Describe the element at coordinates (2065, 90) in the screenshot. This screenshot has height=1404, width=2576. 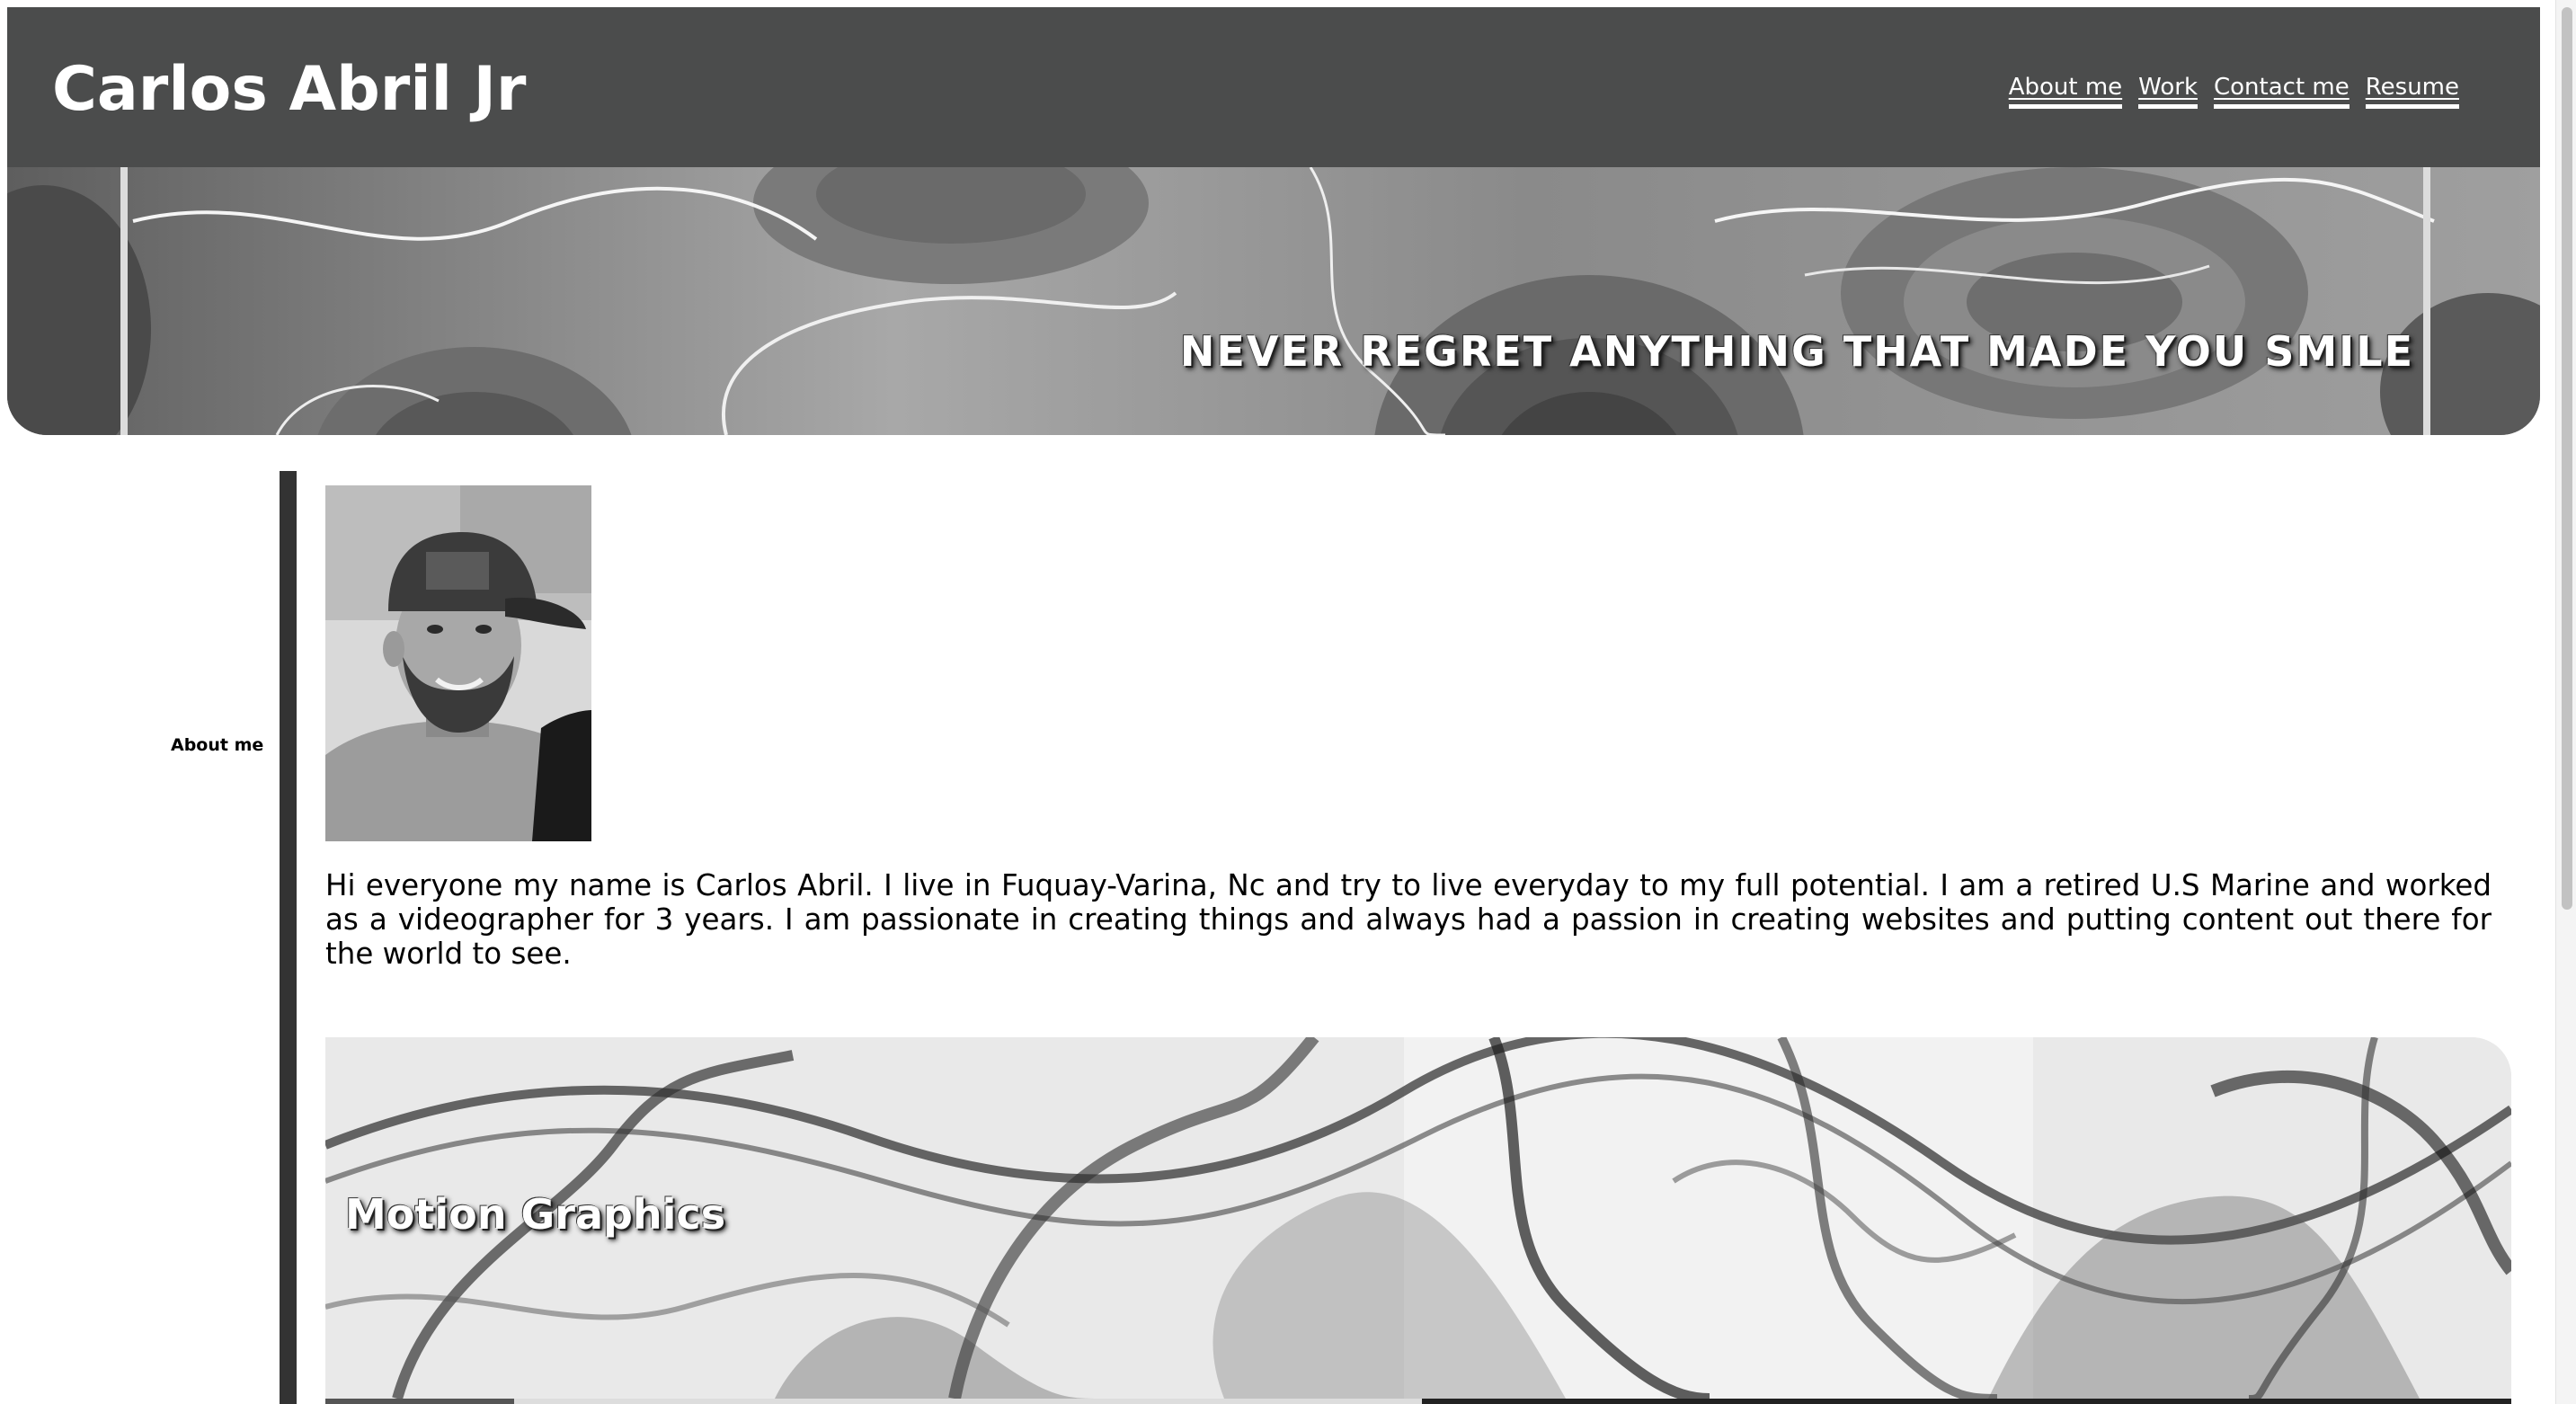
I see `nav-link-about-me: About me` at that location.